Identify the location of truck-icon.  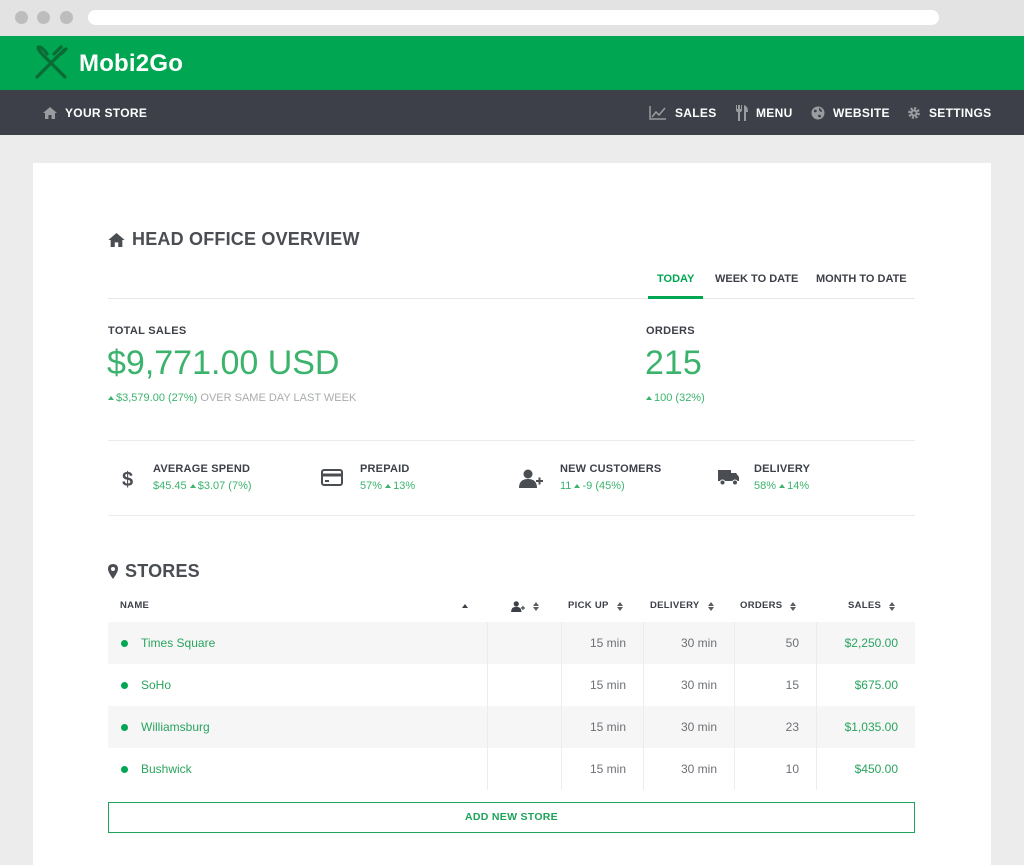
(728, 478).